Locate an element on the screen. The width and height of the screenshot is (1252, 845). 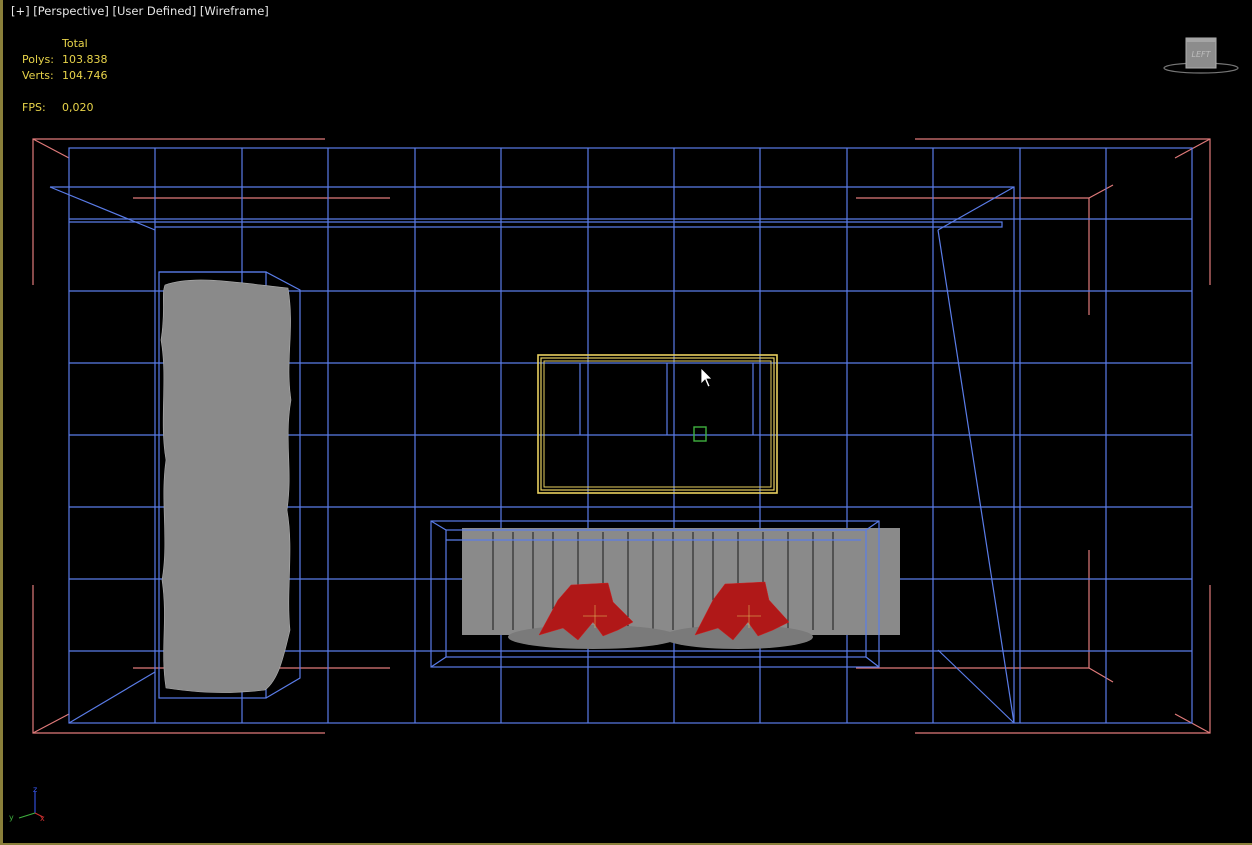
stats-header: Total is located at coordinates (75, 43).